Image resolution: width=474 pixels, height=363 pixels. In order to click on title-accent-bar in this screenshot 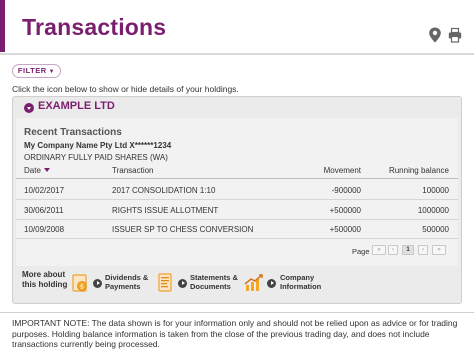, I will do `click(2, 26)`.